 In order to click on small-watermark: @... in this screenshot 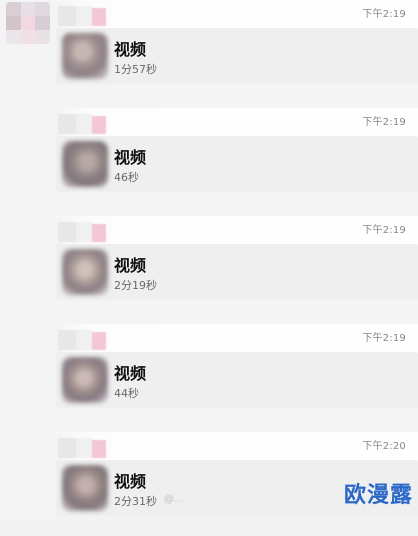, I will do `click(174, 499)`.